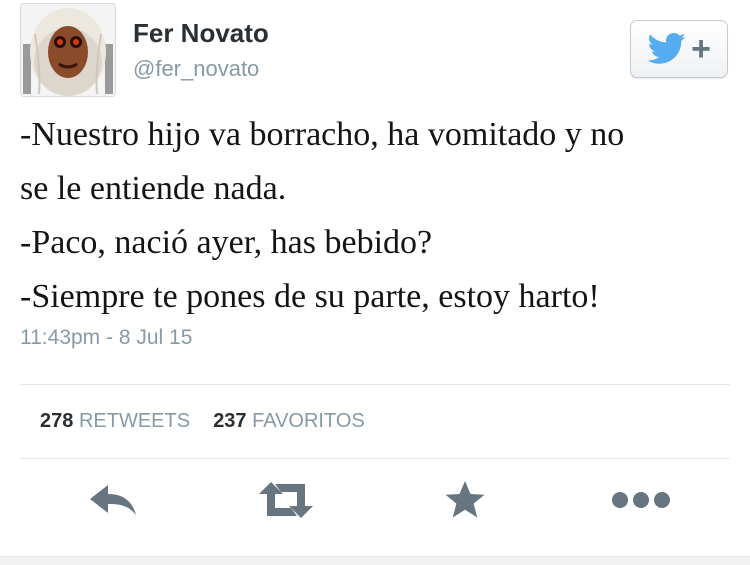 Image resolution: width=750 pixels, height=565 pixels. What do you see at coordinates (226, 242) in the screenshot?
I see `tweet-line: -Paco, nació ayer, has bebido?` at bounding box center [226, 242].